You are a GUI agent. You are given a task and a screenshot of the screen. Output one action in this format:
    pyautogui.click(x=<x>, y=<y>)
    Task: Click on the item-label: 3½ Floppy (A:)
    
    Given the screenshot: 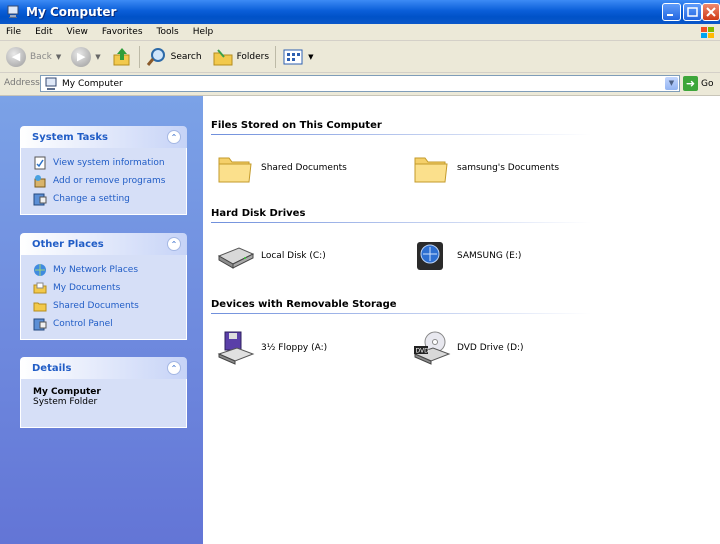 What is the action you would take?
    pyautogui.click(x=294, y=348)
    